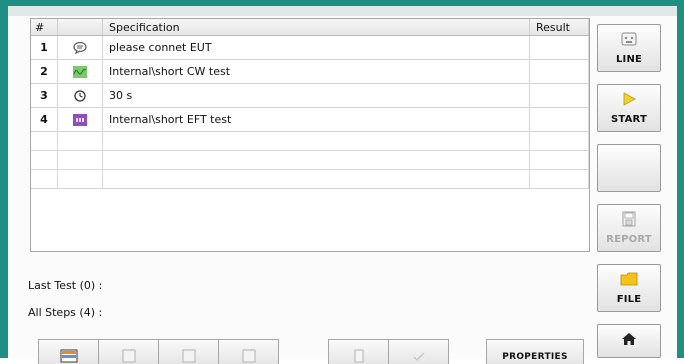  What do you see at coordinates (342, 11) in the screenshot?
I see `window-top-strip` at bounding box center [342, 11].